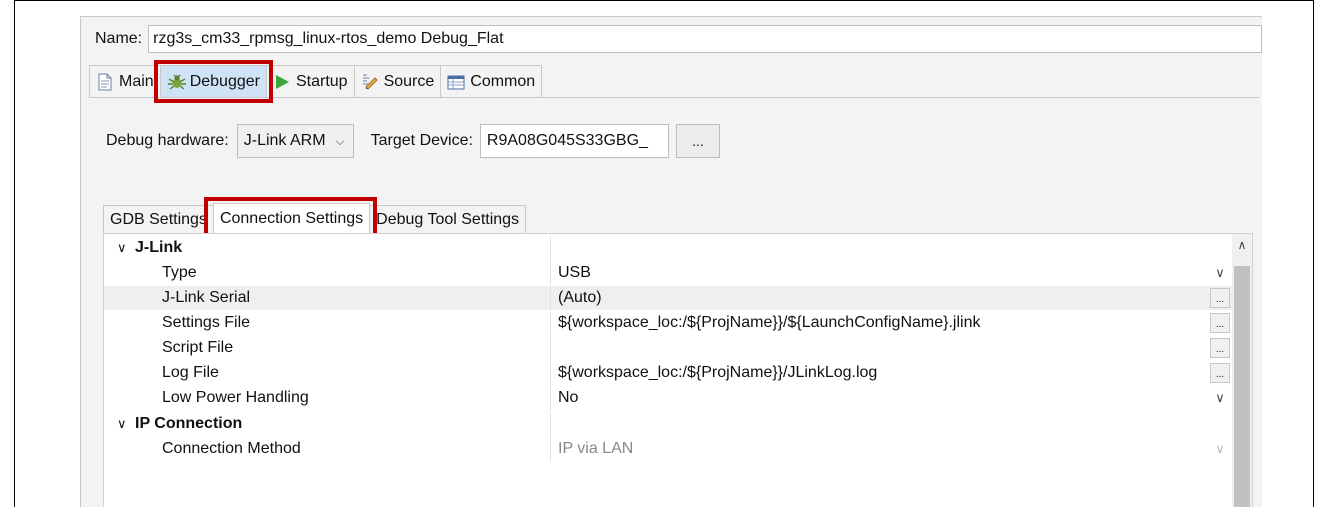 The image size is (1326, 507). I want to click on target-device-input: R9A08G045S33GBG_, so click(574, 141).